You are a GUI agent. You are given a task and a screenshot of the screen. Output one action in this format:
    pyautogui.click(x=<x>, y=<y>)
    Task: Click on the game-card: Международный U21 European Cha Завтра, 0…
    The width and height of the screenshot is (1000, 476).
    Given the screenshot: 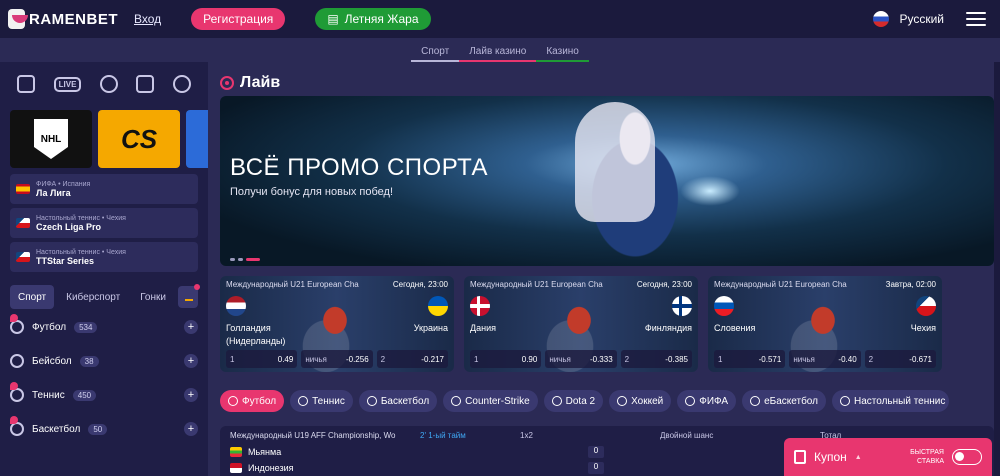 What is the action you would take?
    pyautogui.click(x=825, y=324)
    